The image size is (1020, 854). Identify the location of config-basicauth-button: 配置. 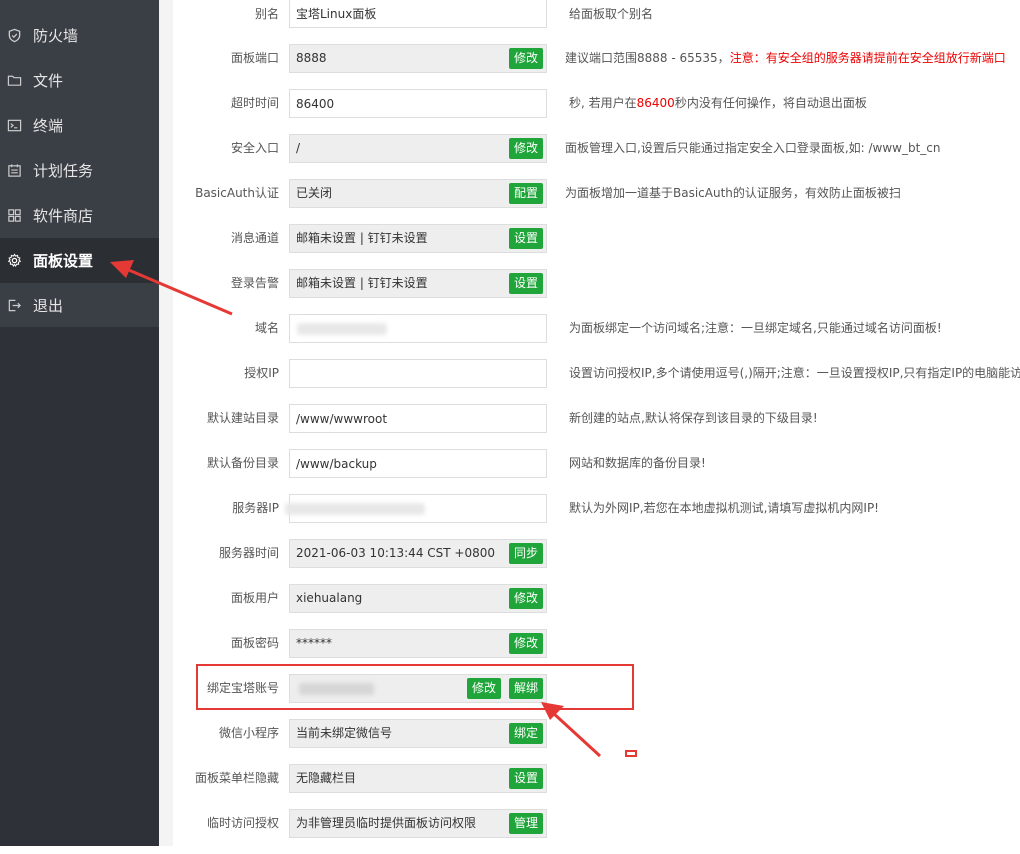
(526, 193).